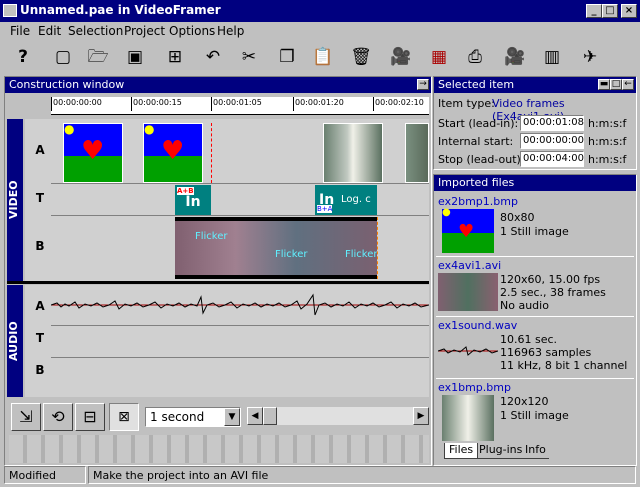 This screenshot has height=487, width=640. I want to click on file-item: ex2bmp1.bmp ♥ ● 80x80 1 Still image, so click(535, 226).